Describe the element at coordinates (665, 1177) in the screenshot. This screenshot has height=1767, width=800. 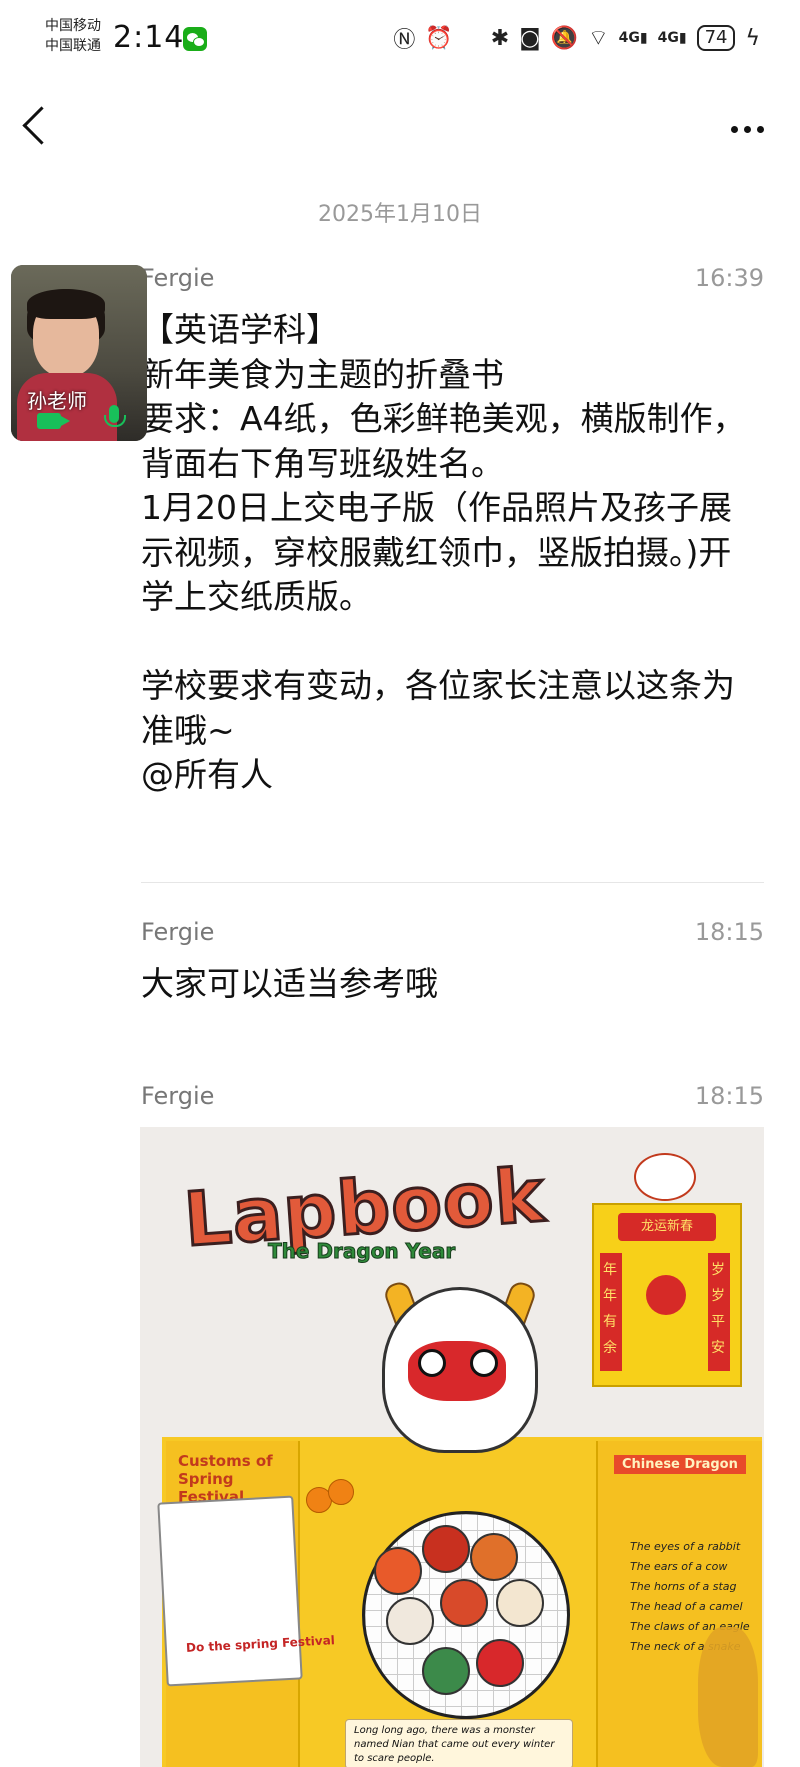
I see `dragon-head-sticker` at that location.